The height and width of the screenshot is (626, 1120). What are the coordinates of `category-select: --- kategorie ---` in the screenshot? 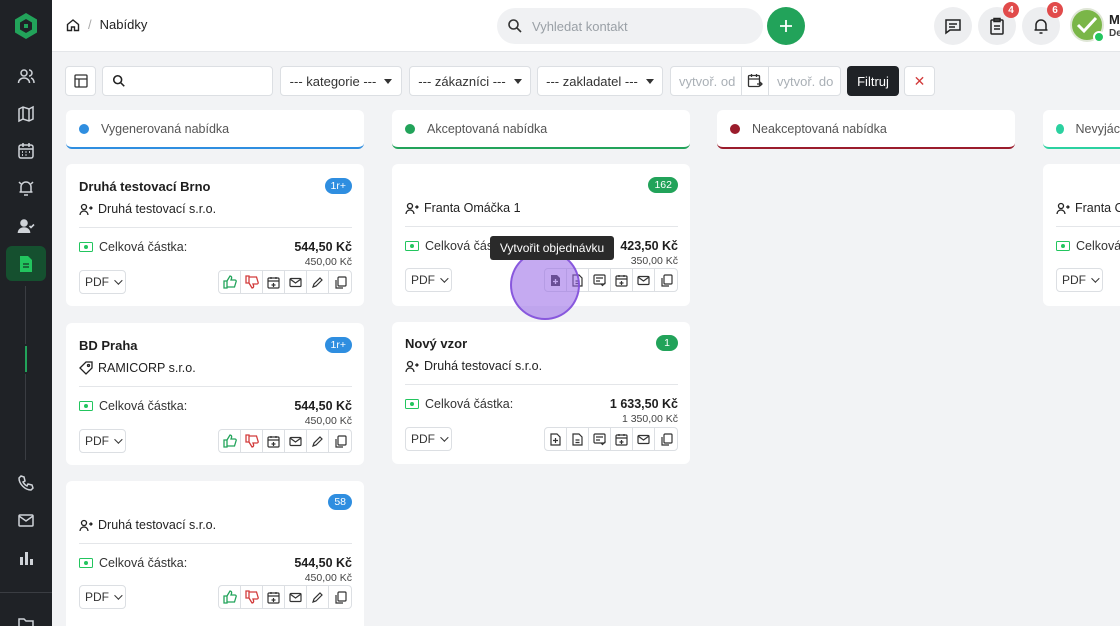 It's located at (341, 81).